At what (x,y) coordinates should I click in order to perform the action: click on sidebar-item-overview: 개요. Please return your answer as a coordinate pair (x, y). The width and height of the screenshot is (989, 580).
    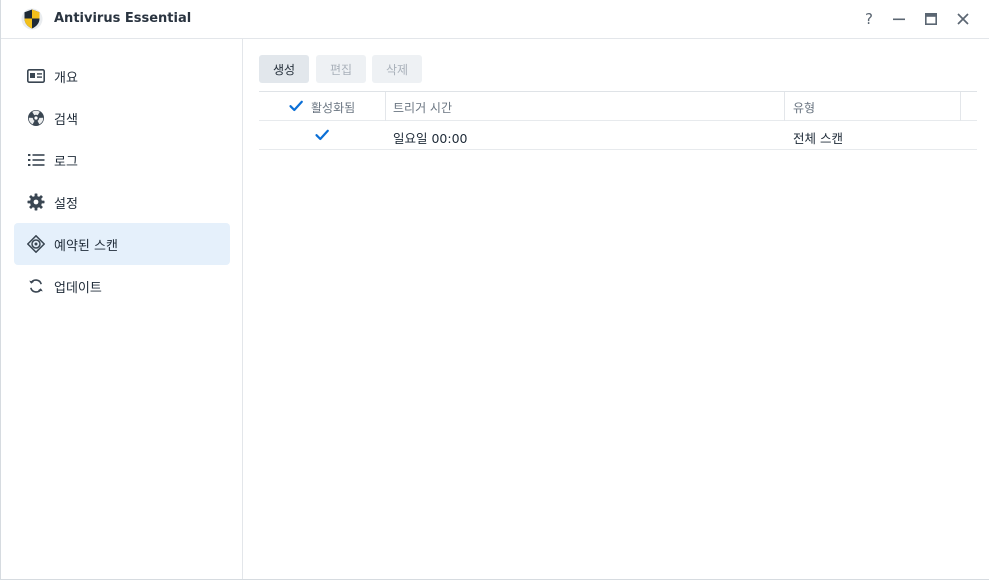
    Looking at the image, I should click on (122, 76).